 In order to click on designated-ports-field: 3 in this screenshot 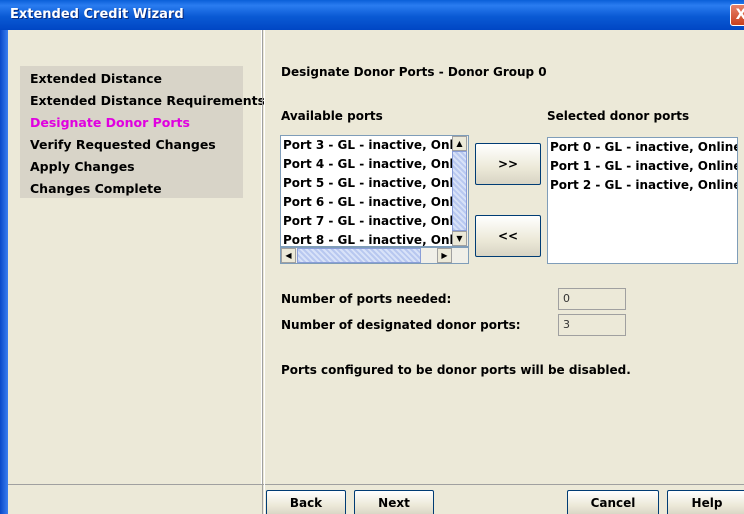, I will do `click(592, 325)`.